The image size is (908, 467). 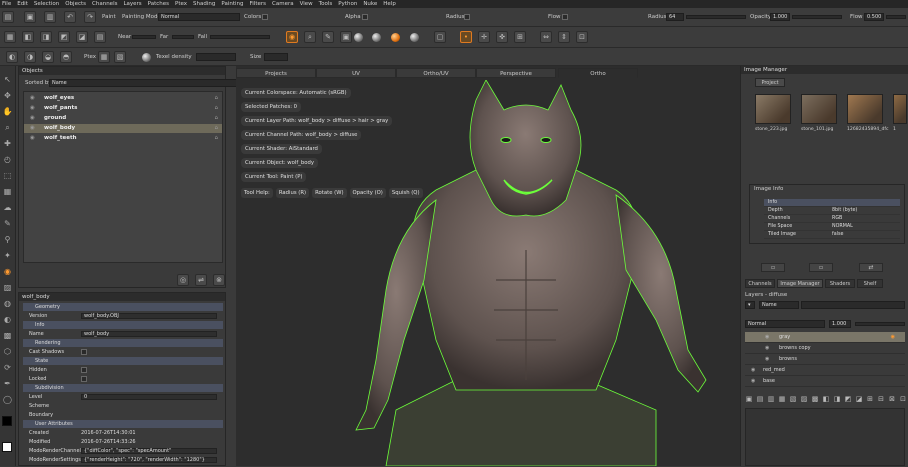 What do you see at coordinates (389, 4) in the screenshot?
I see `menu-help: Help` at bounding box center [389, 4].